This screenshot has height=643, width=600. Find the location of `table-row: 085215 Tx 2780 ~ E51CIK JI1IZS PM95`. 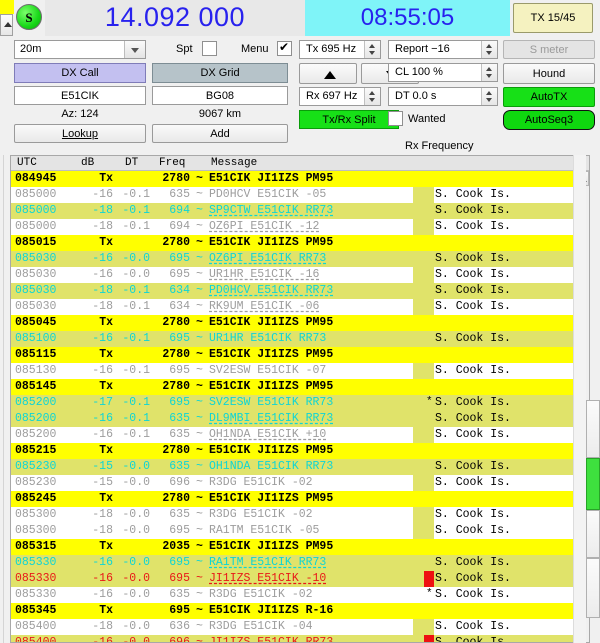

table-row: 085215 Tx 2780 ~ E51CIK JI1IZS PM95 is located at coordinates (292, 451).